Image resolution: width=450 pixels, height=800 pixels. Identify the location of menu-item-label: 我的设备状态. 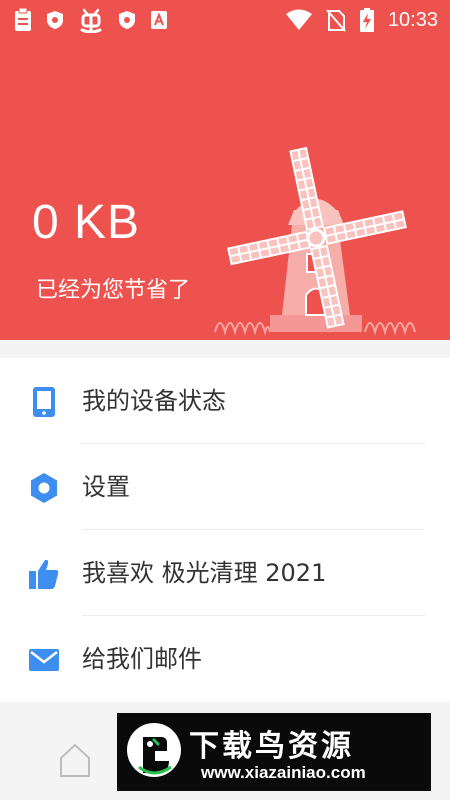
(154, 401).